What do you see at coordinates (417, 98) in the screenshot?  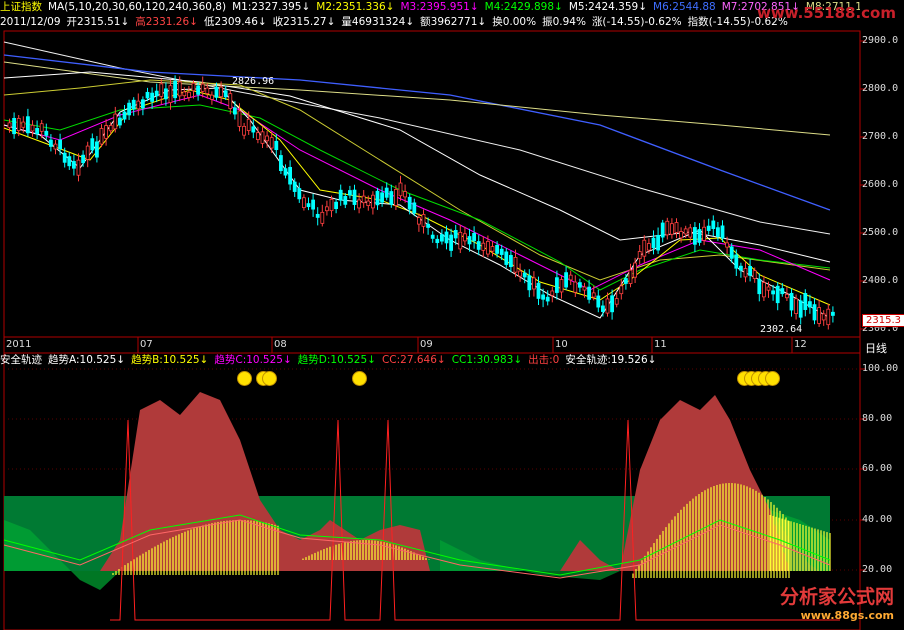 I see `ma8-line` at bounding box center [417, 98].